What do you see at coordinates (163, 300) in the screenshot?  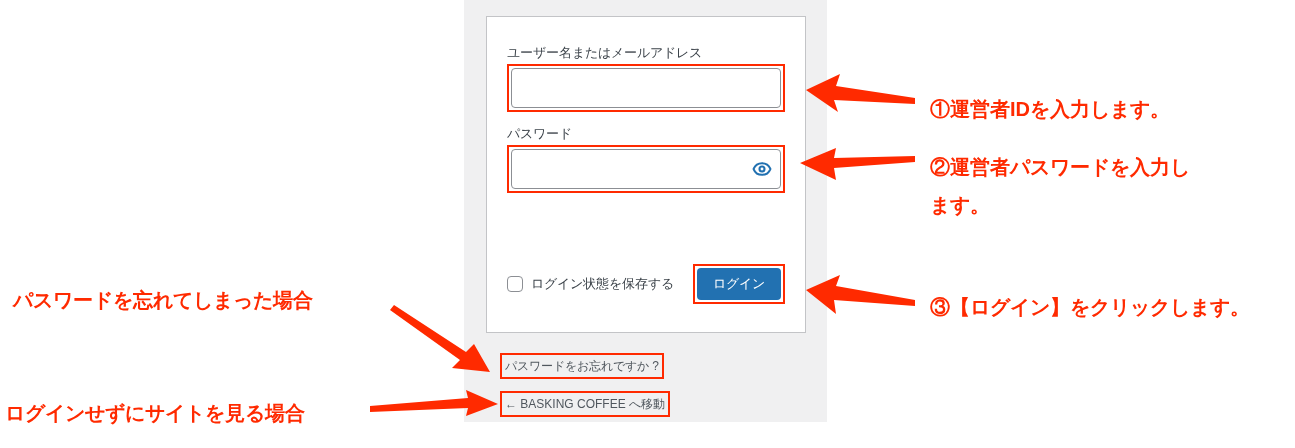 I see `callout-text: パスワードを忘れてしまった場合` at bounding box center [163, 300].